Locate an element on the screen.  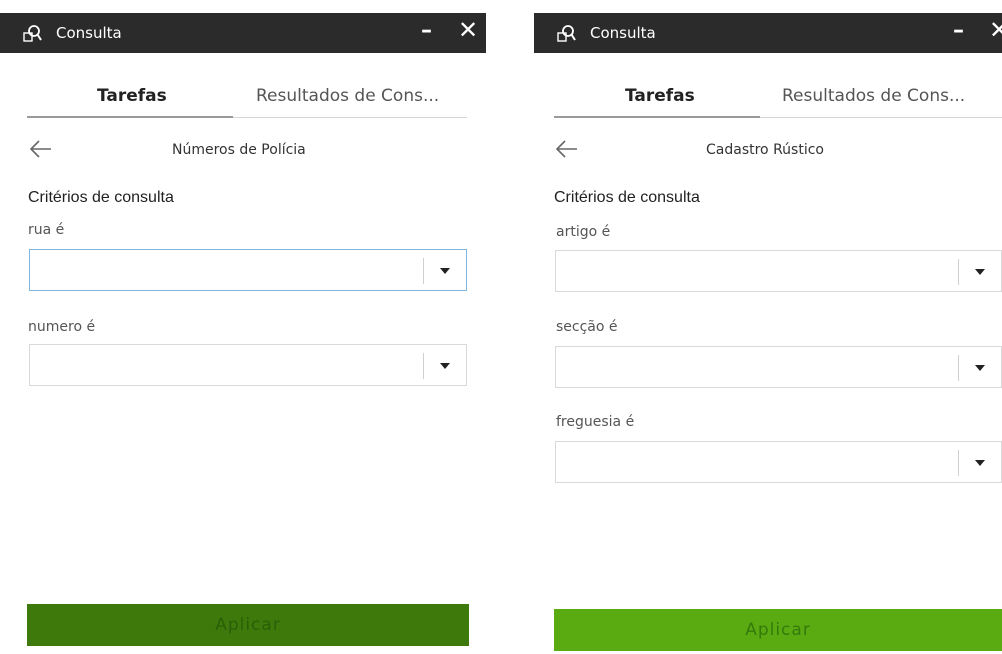
query-header: Números de Polícia is located at coordinates (243, 150).